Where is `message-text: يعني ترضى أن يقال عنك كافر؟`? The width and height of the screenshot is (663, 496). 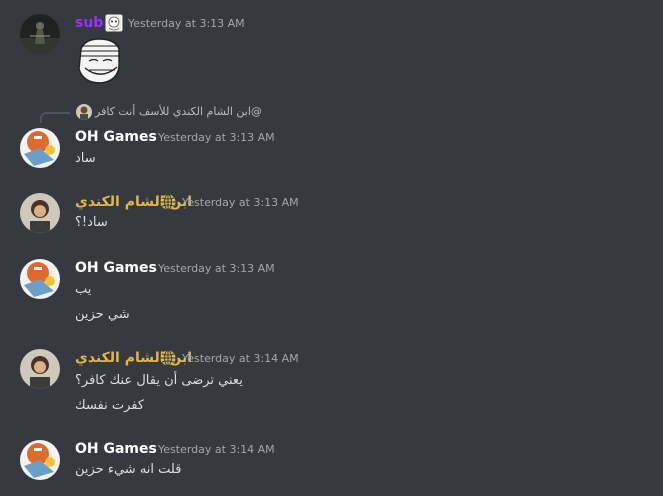
message-text: يعني ترضى أن يقال عنك كافر؟ is located at coordinates (159, 380).